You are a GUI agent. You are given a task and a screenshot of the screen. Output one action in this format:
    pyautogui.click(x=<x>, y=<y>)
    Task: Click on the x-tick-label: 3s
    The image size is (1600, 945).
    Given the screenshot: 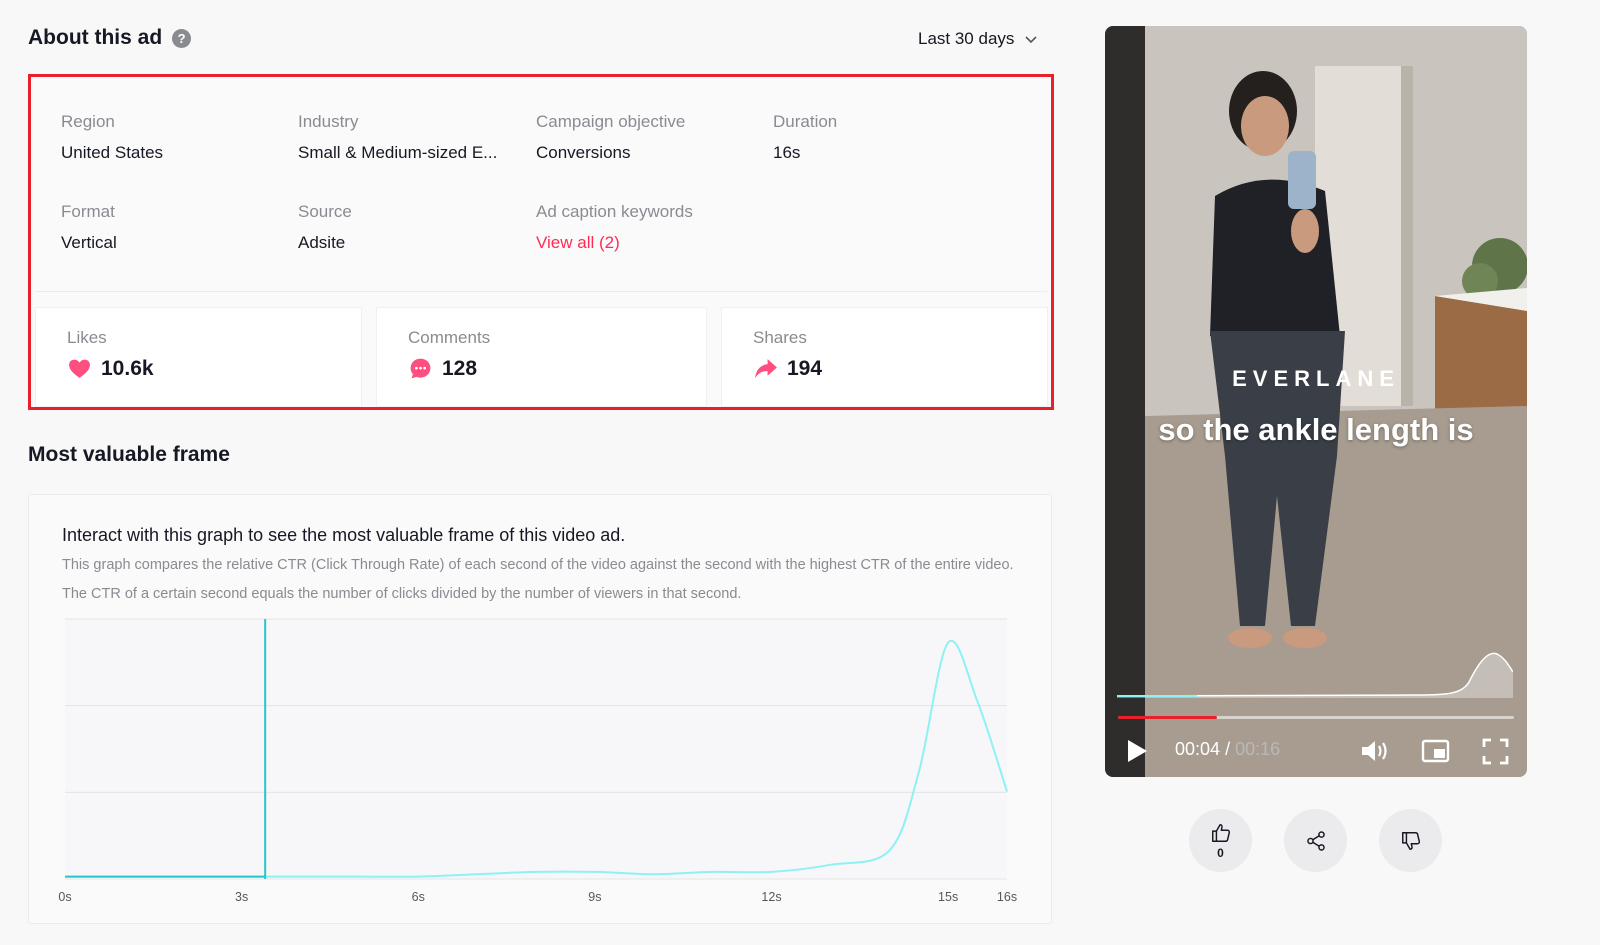 What is the action you would take?
    pyautogui.click(x=241, y=897)
    